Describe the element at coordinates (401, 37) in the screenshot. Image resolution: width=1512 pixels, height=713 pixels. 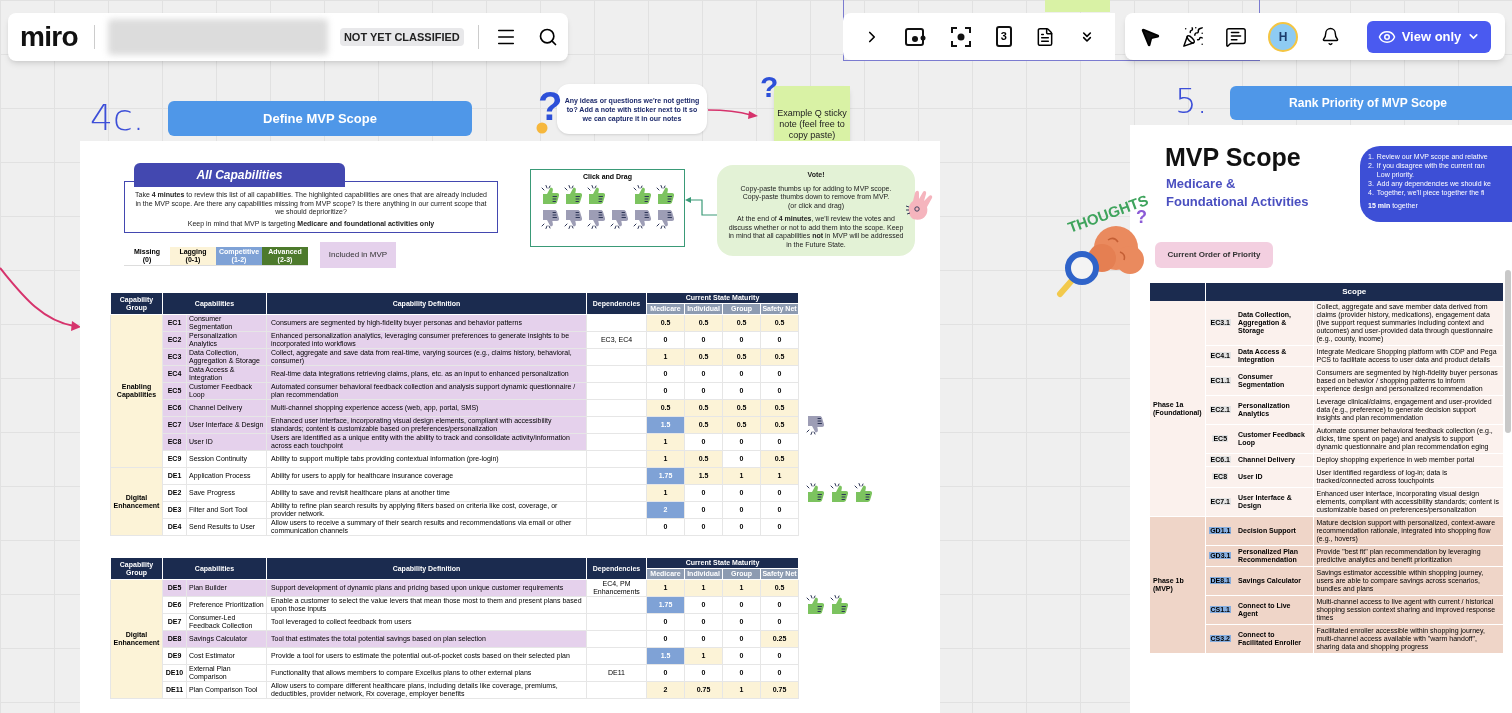
I see `classification-badge: NOT YET CLASSIFIED` at that location.